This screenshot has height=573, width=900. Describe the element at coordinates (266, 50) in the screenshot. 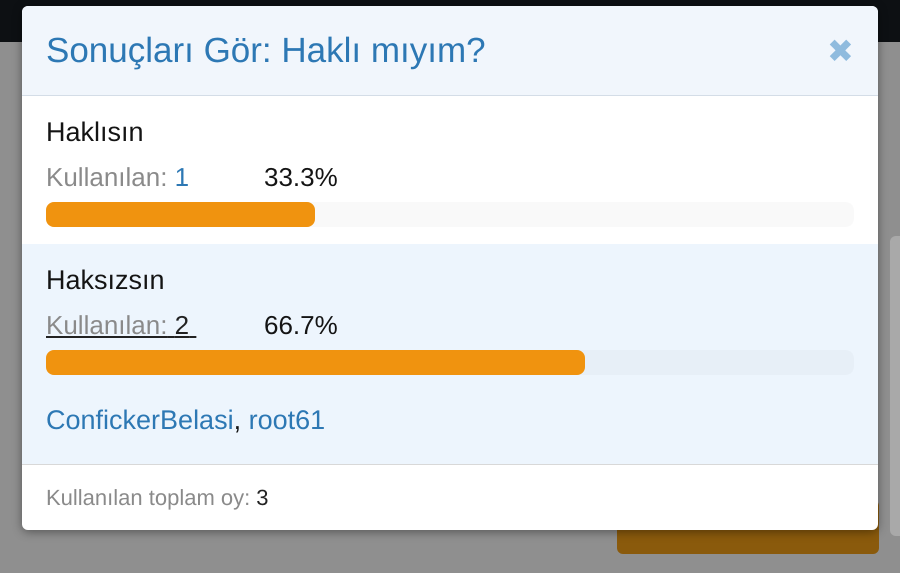

I see `dialog-title: Sonuçları Gör: Haklı mıyım?` at that location.